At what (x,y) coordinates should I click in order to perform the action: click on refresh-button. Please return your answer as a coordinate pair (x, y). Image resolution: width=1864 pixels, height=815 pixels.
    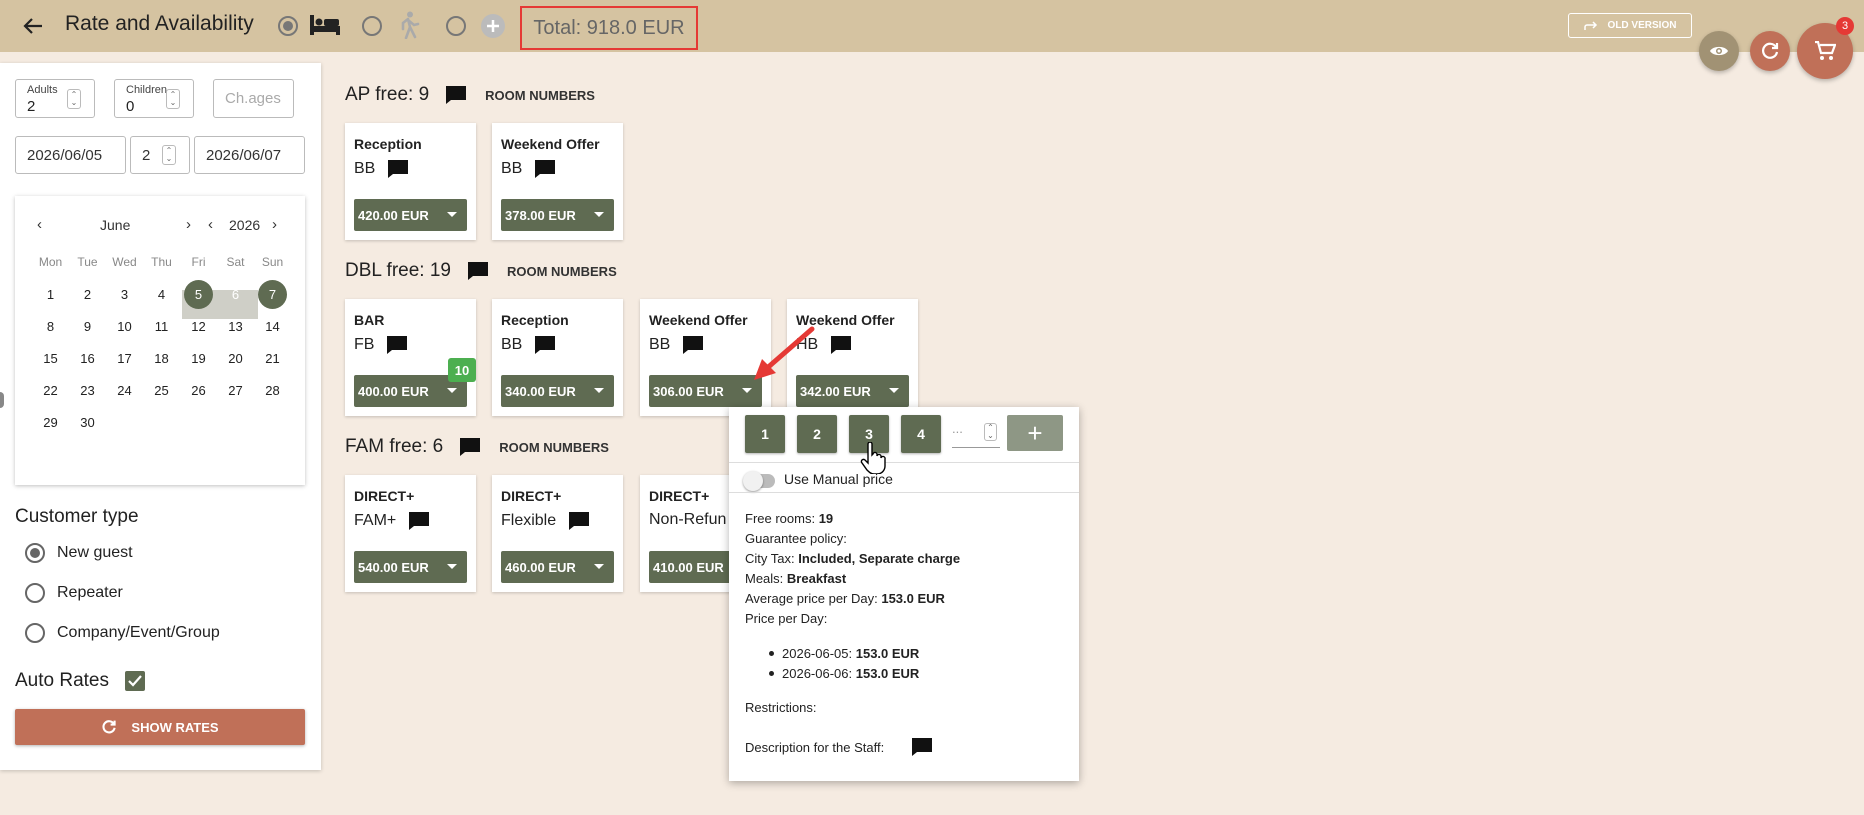
    Looking at the image, I should click on (1770, 51).